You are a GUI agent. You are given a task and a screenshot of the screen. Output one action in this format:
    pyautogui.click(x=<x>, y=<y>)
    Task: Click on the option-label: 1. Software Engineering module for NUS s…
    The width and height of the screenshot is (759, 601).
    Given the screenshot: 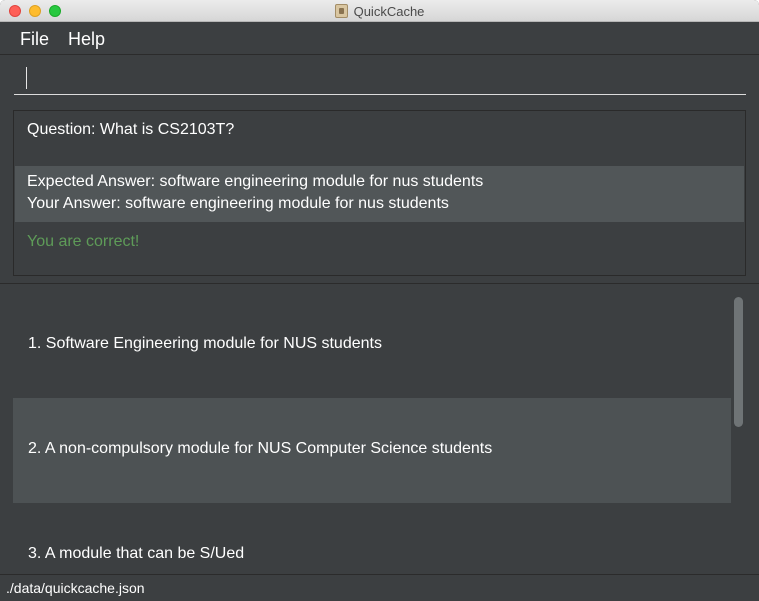 What is the action you would take?
    pyautogui.click(x=205, y=343)
    